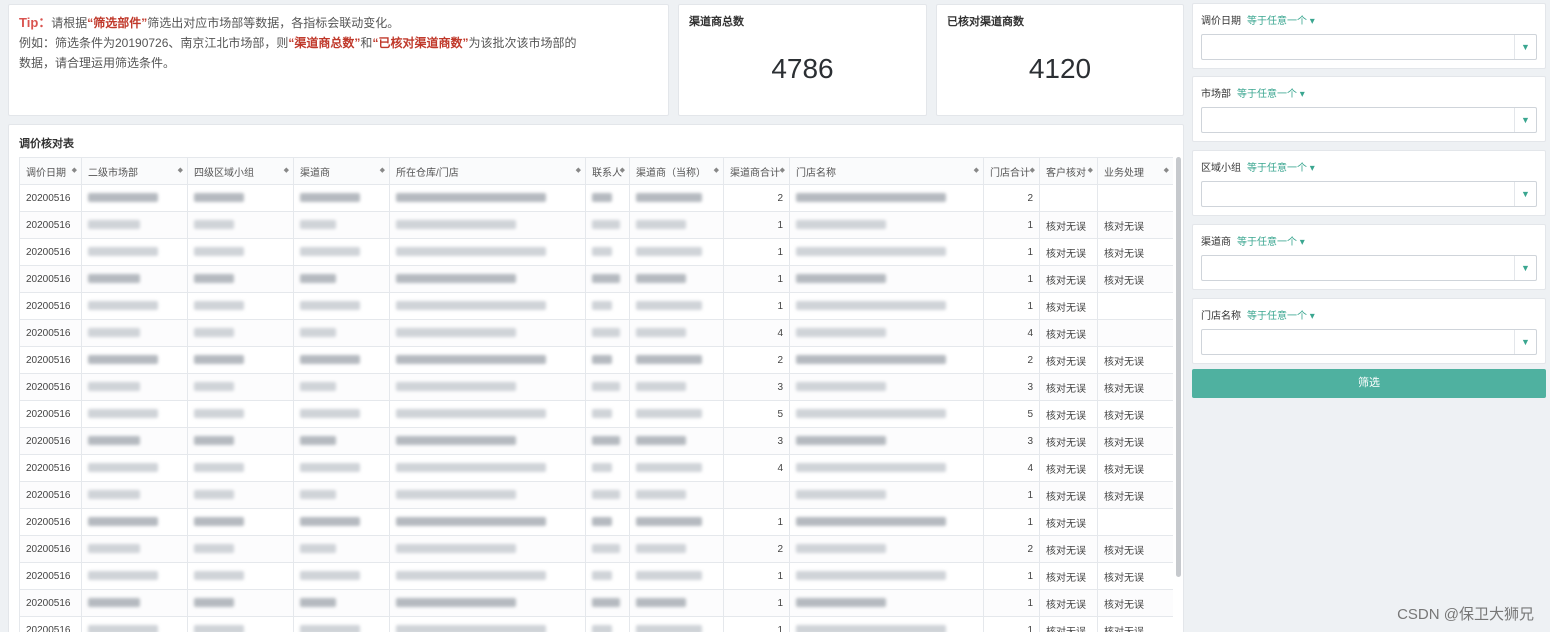 The height and width of the screenshot is (632, 1550). I want to click on column-header: 四级区域小组 ◆, so click(240, 171).